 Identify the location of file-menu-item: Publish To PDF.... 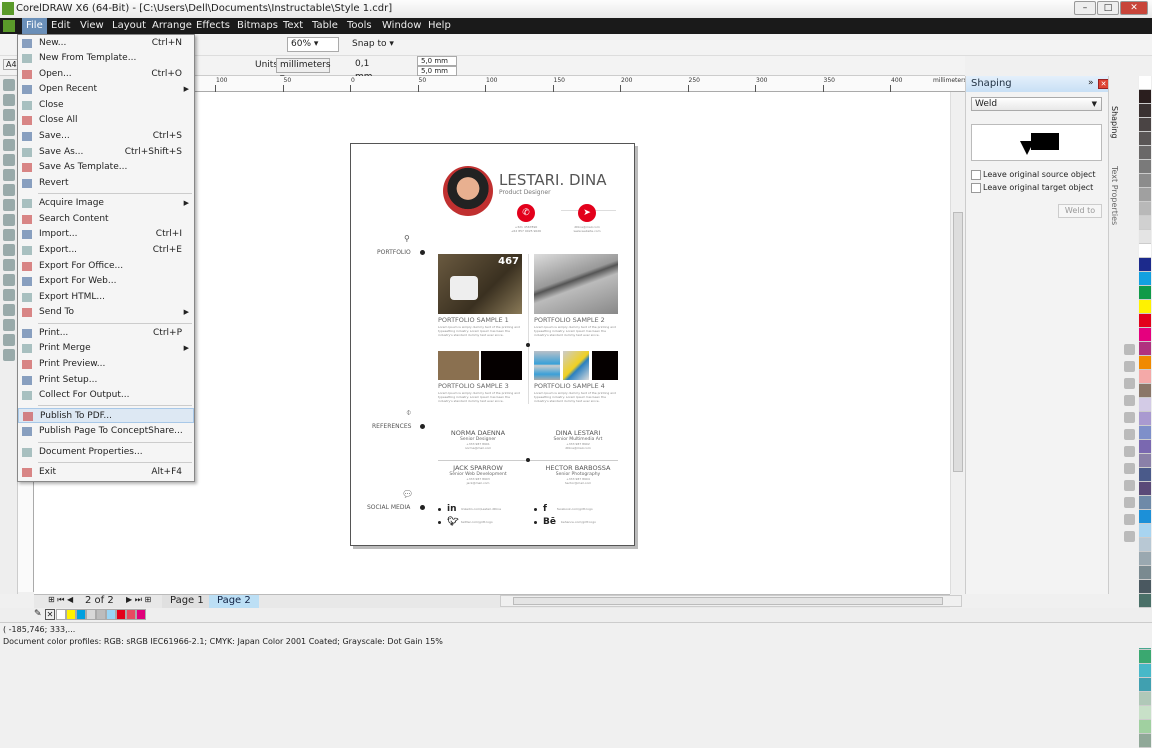
(106, 415).